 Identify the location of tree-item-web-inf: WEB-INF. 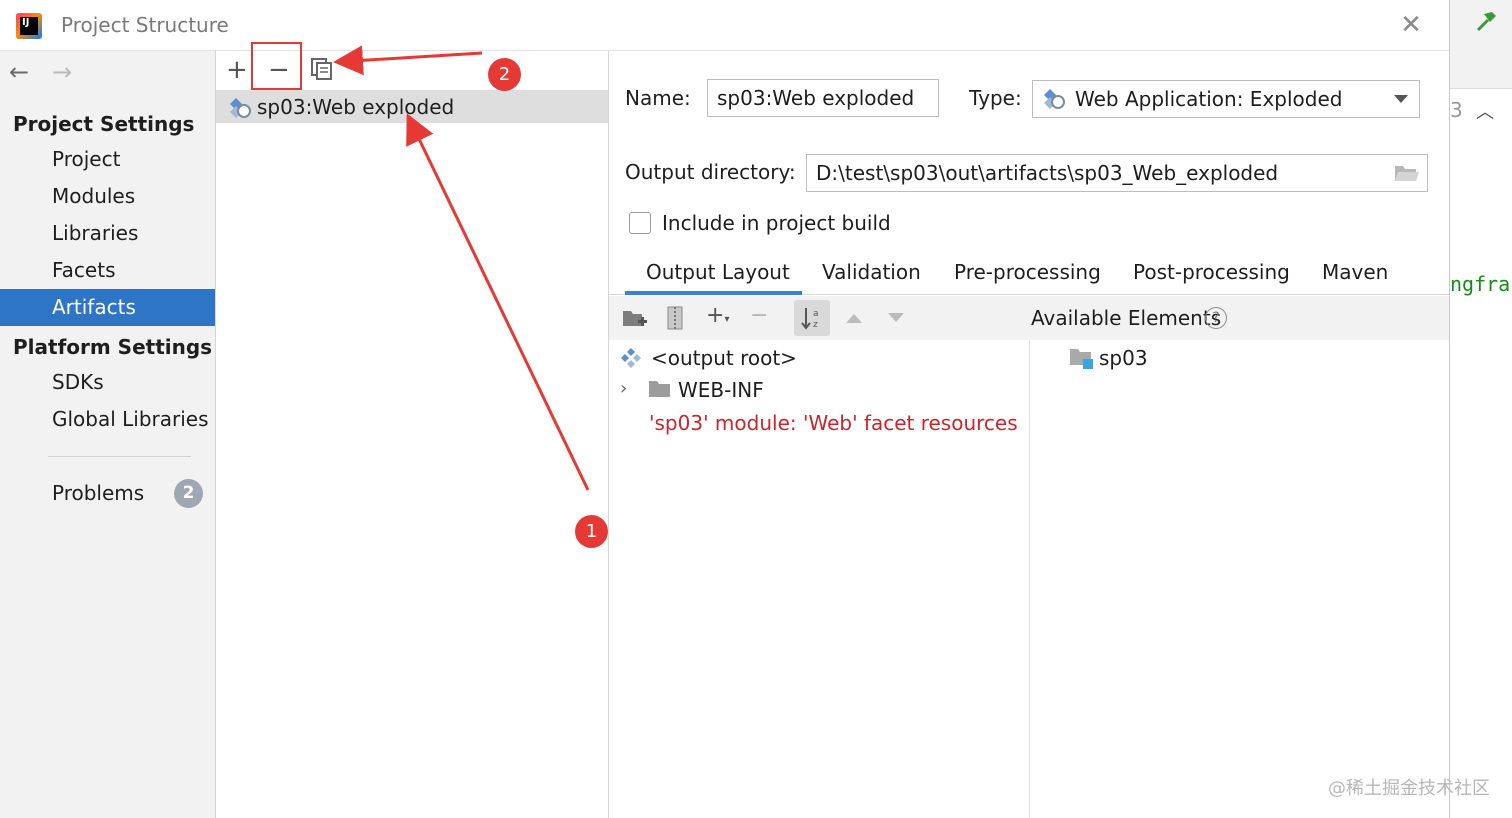
(721, 390).